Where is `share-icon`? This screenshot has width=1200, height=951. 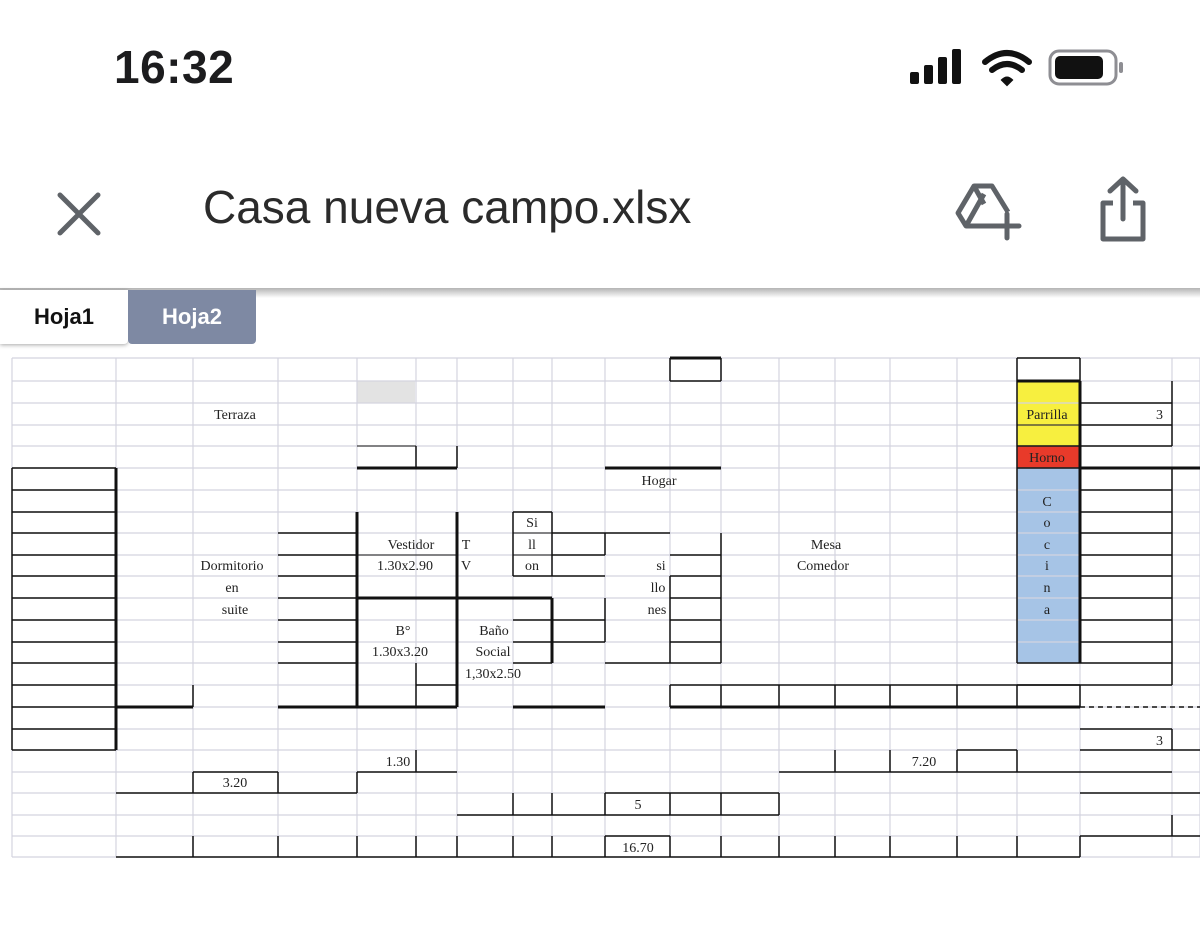 share-icon is located at coordinates (1123, 209).